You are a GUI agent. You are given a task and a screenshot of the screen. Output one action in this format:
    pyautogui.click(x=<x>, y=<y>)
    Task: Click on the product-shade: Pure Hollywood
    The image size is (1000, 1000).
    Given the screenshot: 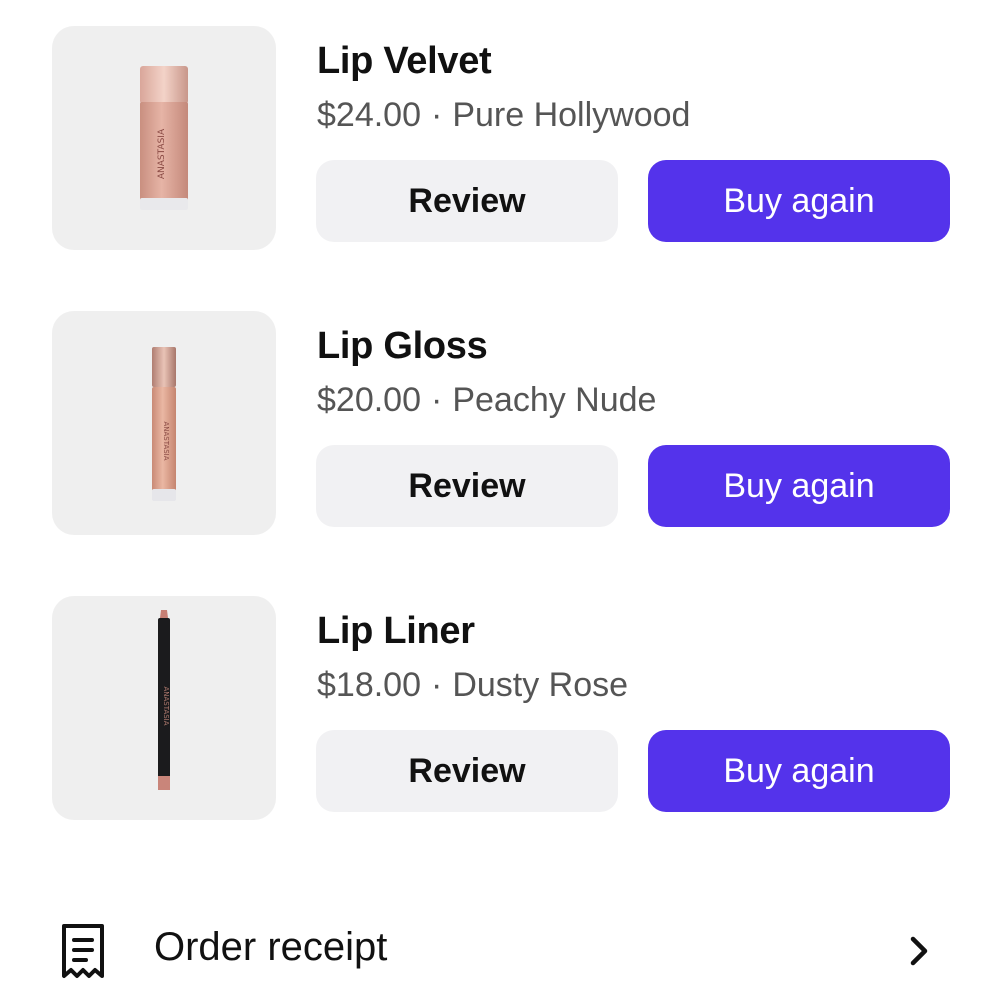 What is the action you would take?
    pyautogui.click(x=571, y=115)
    